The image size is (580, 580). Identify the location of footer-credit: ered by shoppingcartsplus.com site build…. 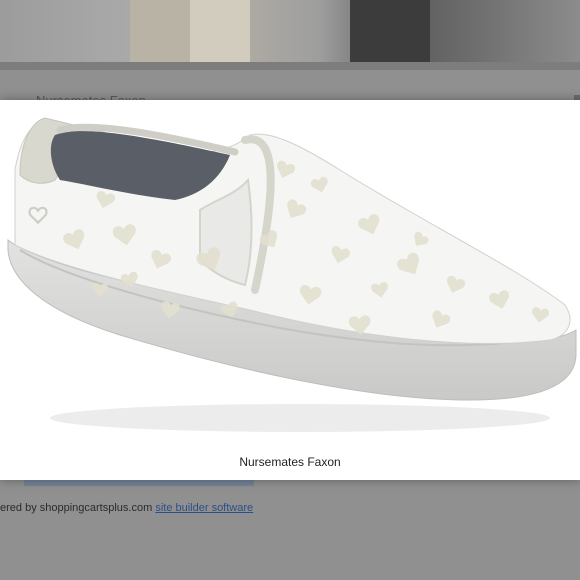
(126, 508).